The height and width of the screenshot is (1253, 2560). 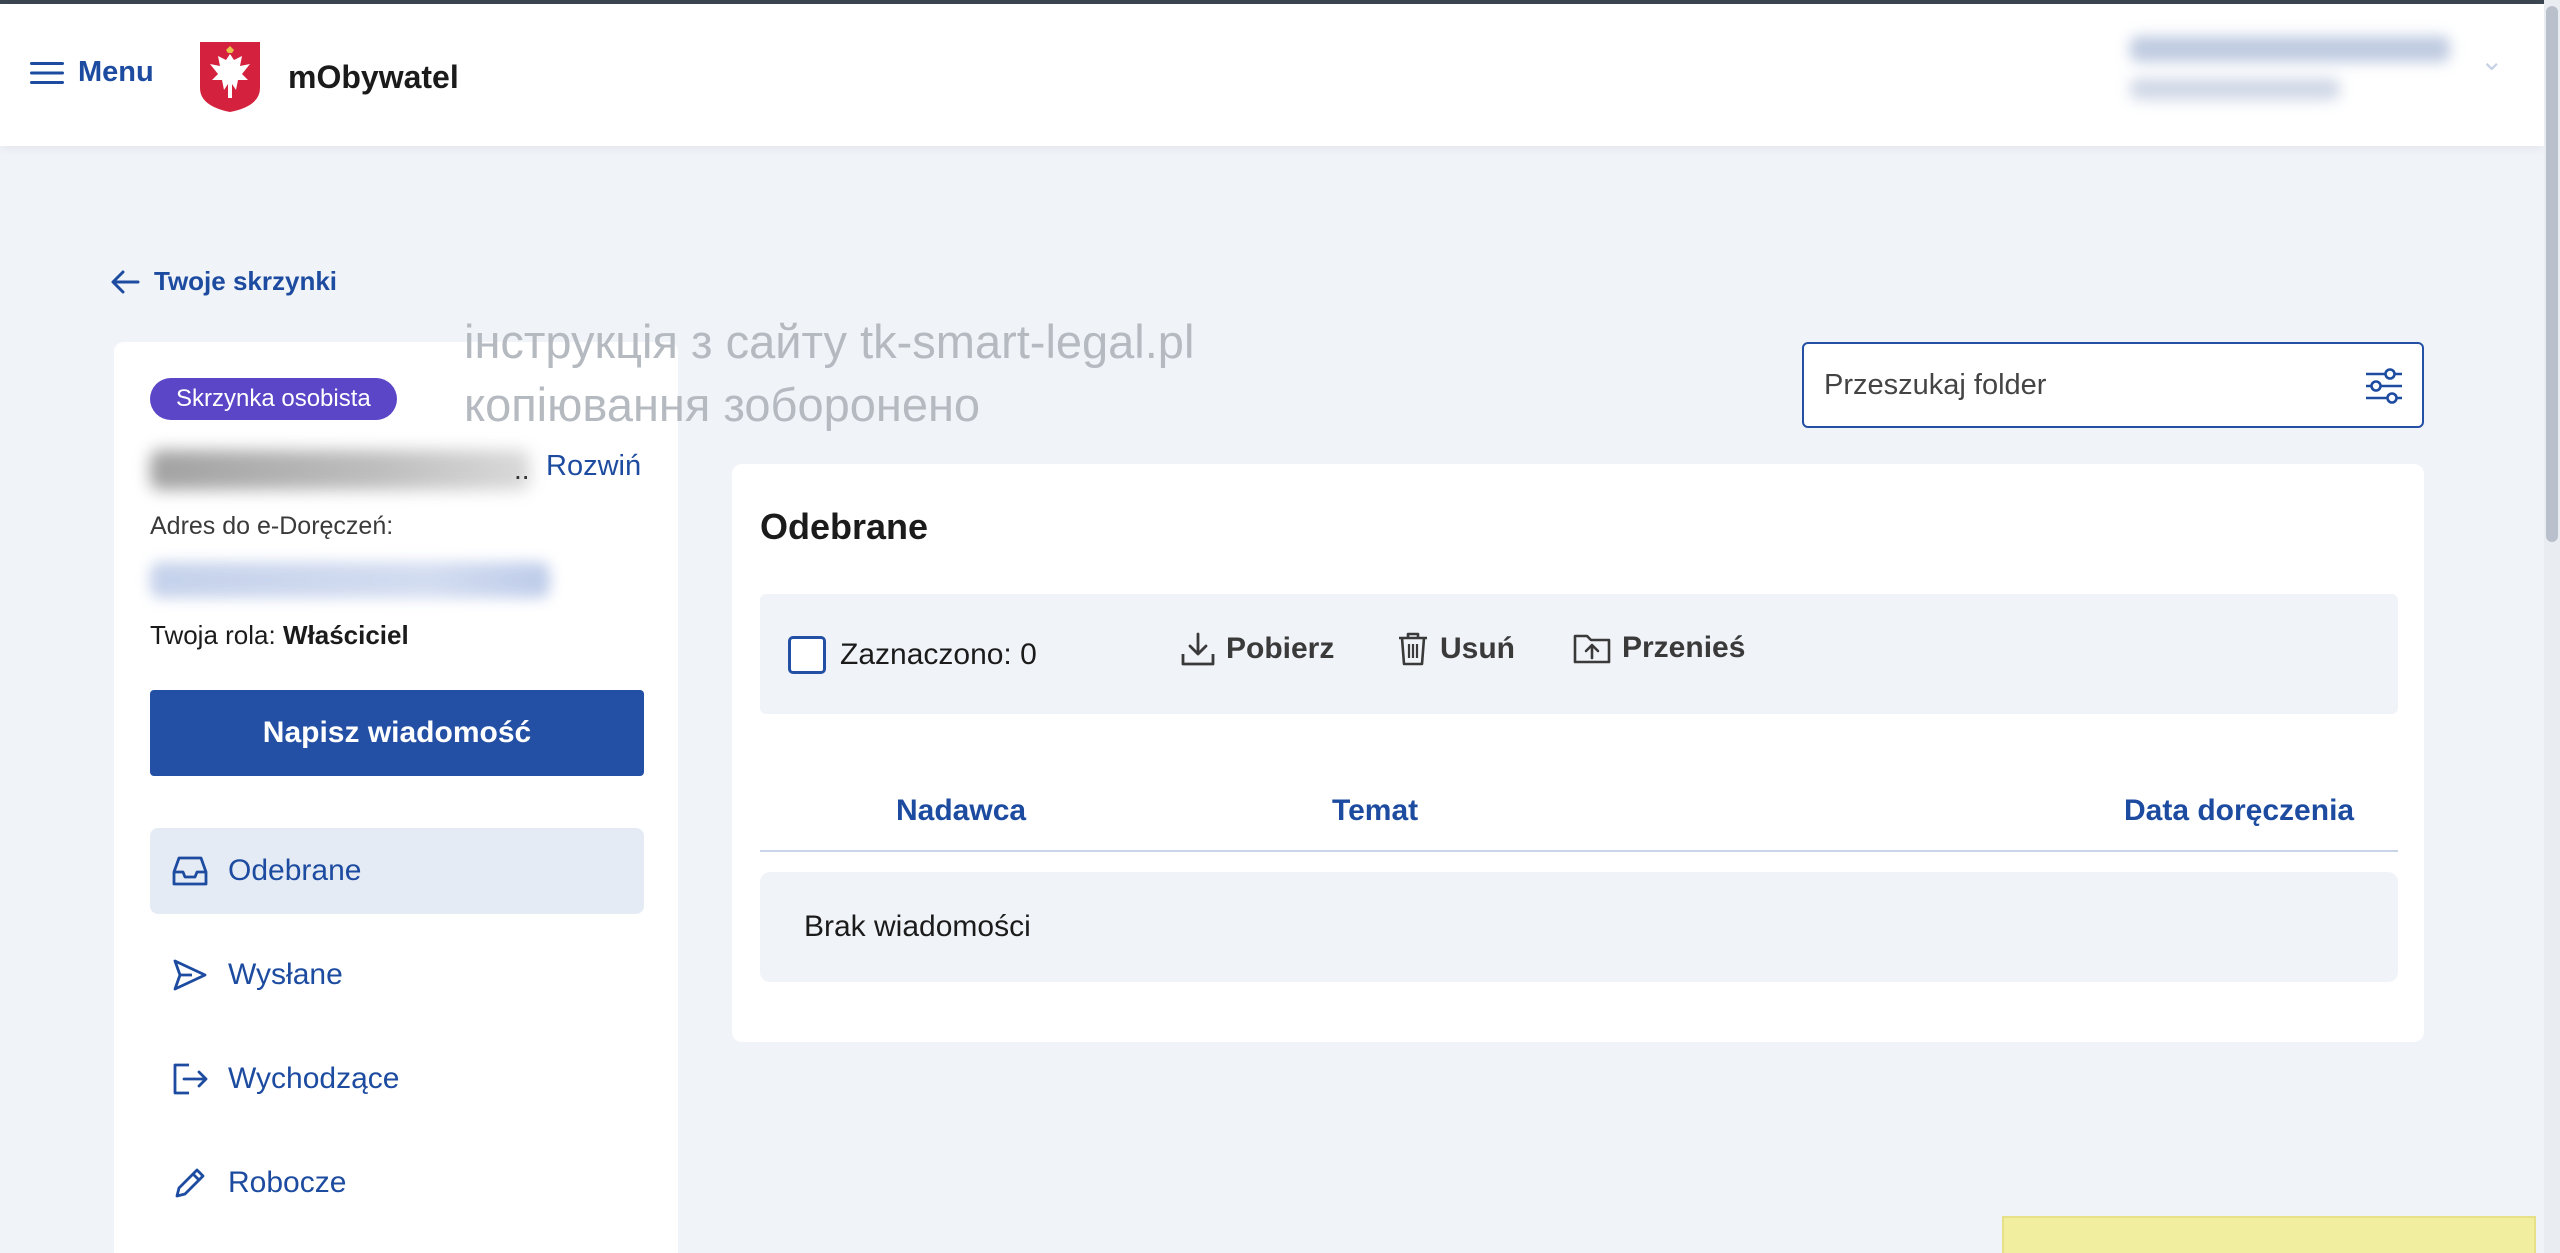 What do you see at coordinates (1375, 811) in the screenshot?
I see `column-header-subject: Temat` at bounding box center [1375, 811].